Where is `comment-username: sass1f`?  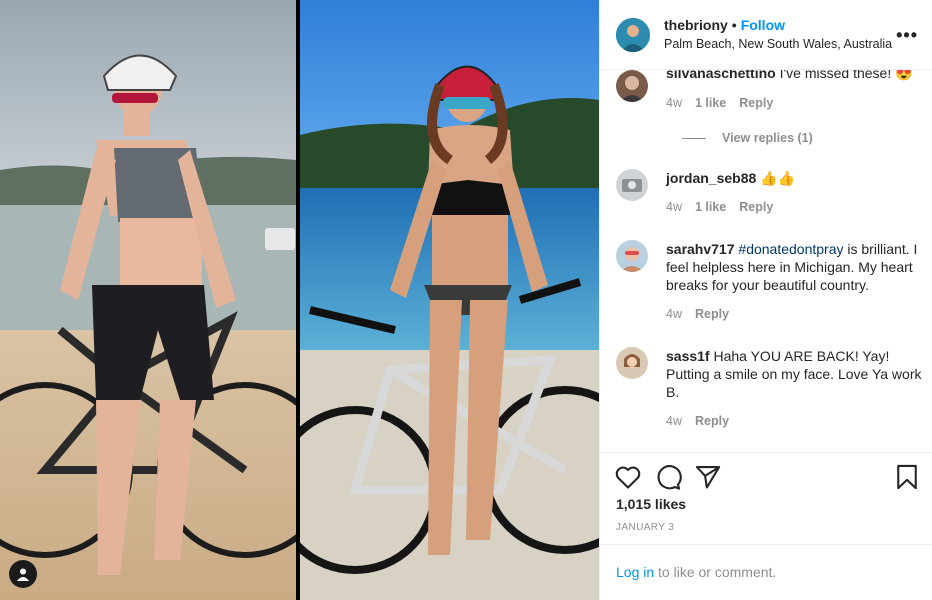
comment-username: sass1f is located at coordinates (688, 356).